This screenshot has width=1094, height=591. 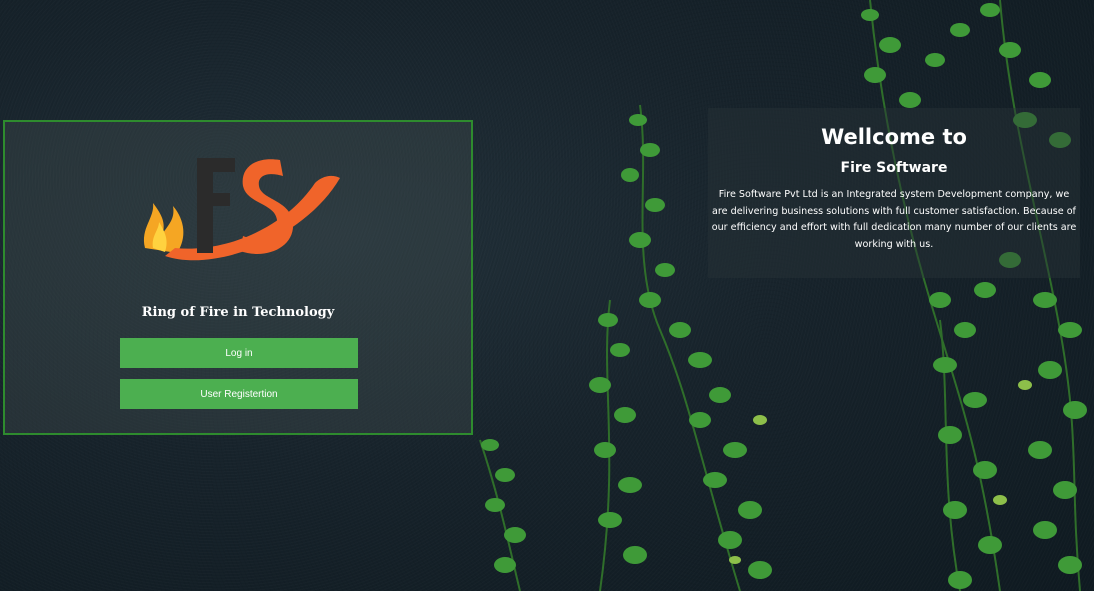 What do you see at coordinates (239, 353) in the screenshot?
I see `login-button: Log in` at bounding box center [239, 353].